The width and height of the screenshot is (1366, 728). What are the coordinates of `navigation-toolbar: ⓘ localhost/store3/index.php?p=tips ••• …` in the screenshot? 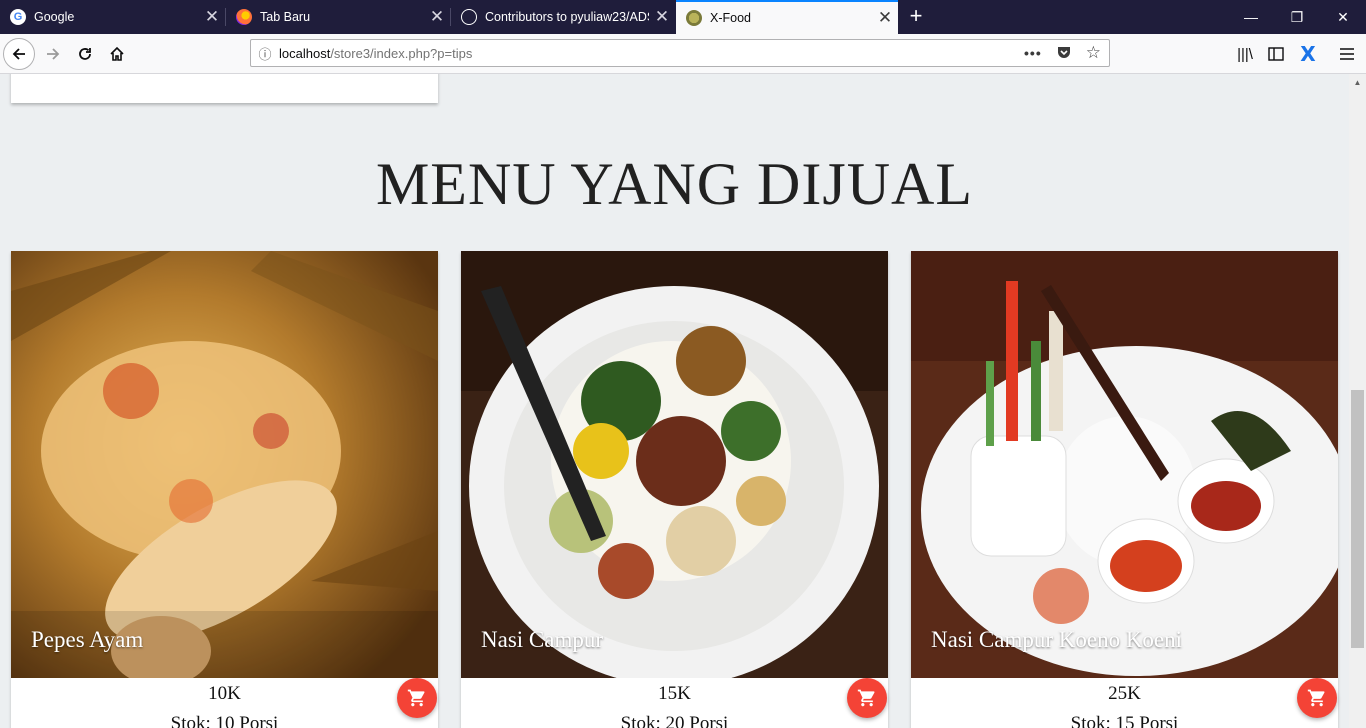 It's located at (683, 54).